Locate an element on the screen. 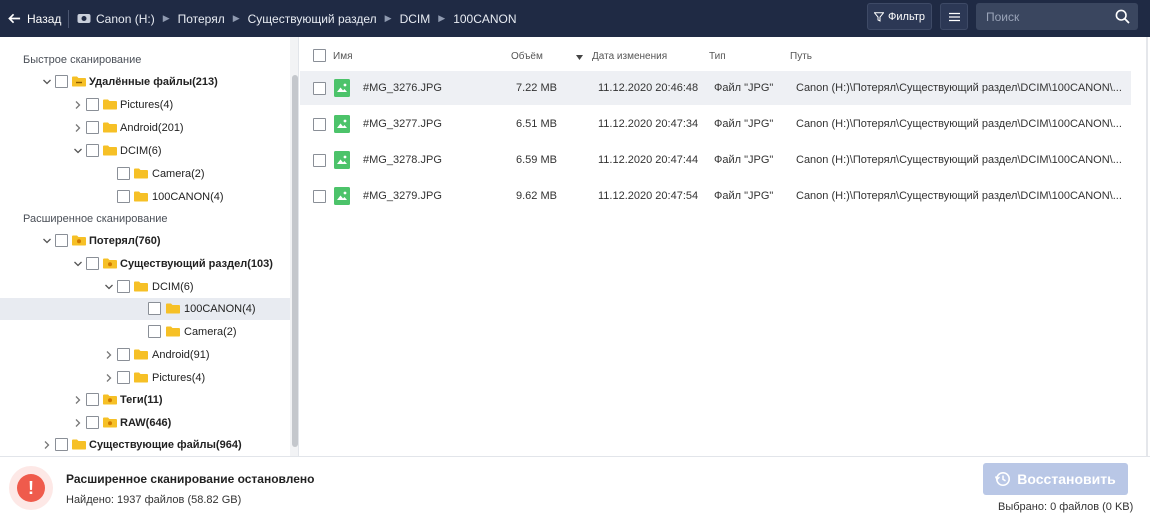  tree-item-existing-partition: Существующий раздел(103) is located at coordinates (145, 264).